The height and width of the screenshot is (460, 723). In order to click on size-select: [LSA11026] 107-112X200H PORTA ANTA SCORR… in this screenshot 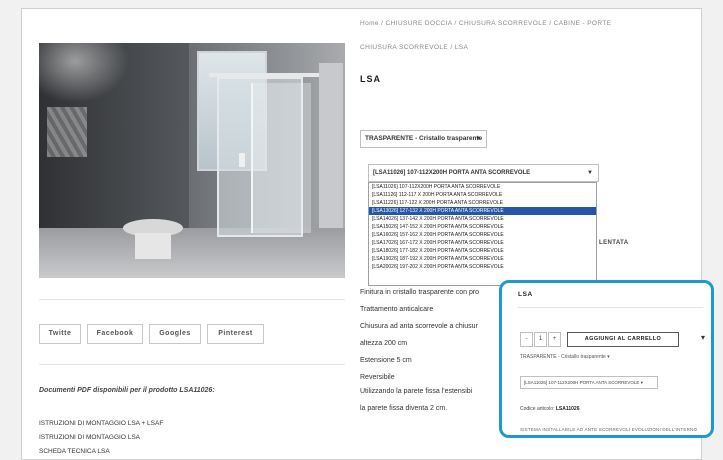, I will do `click(483, 173)`.